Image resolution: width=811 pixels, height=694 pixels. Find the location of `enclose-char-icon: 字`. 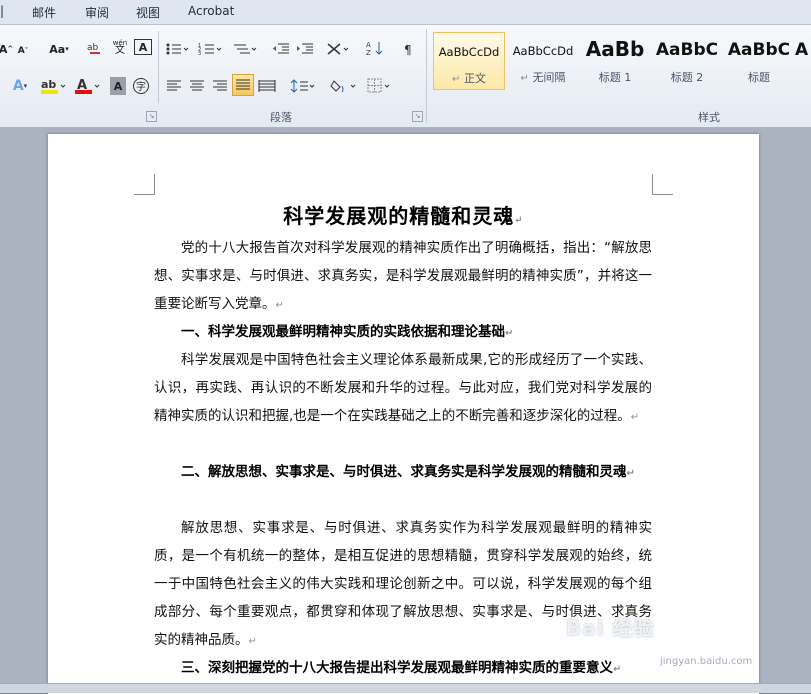

enclose-char-icon: 字 is located at coordinates (141, 86).